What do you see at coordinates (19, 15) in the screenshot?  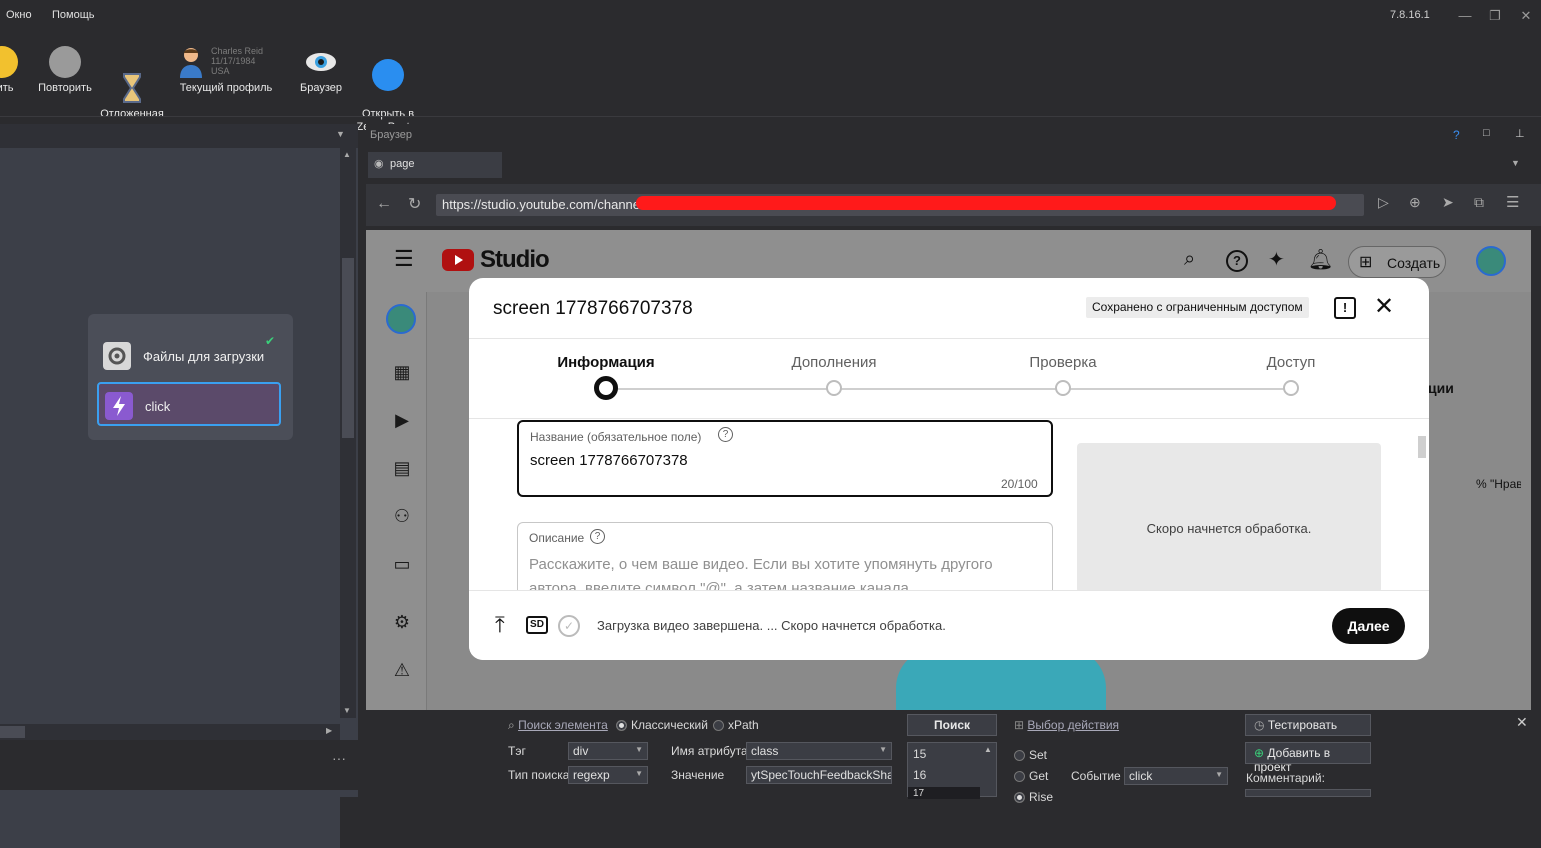 I see `menu-window: Окно` at bounding box center [19, 15].